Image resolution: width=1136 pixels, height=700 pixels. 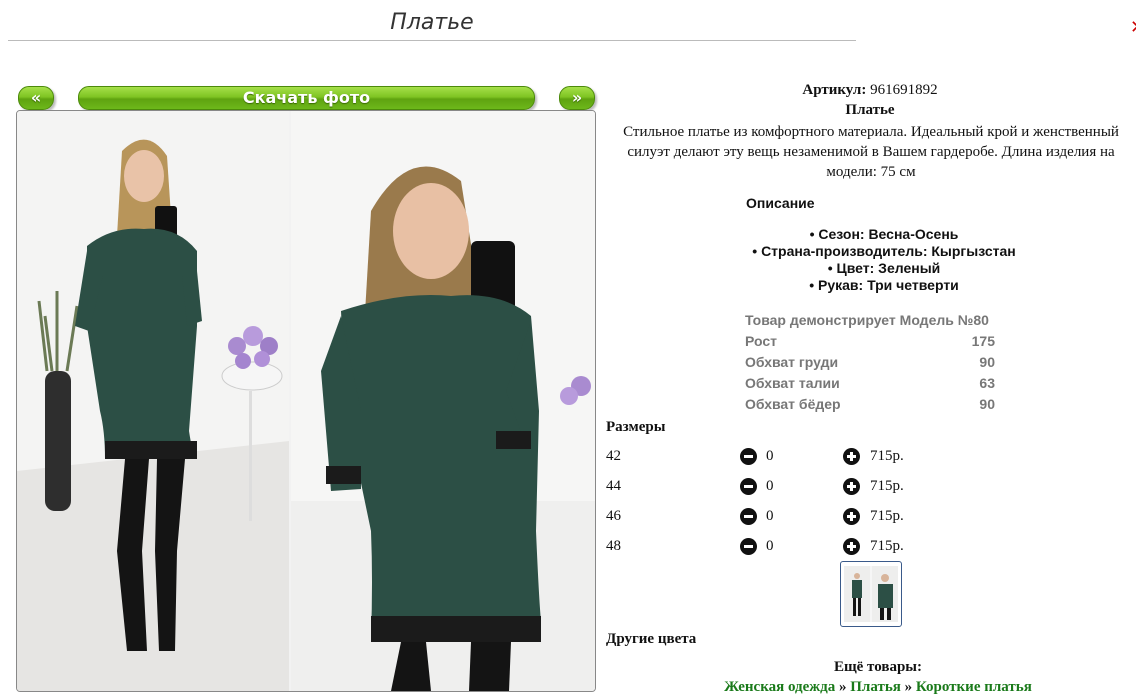 I want to click on size-row: 44 0 715р., so click(x=771, y=491).